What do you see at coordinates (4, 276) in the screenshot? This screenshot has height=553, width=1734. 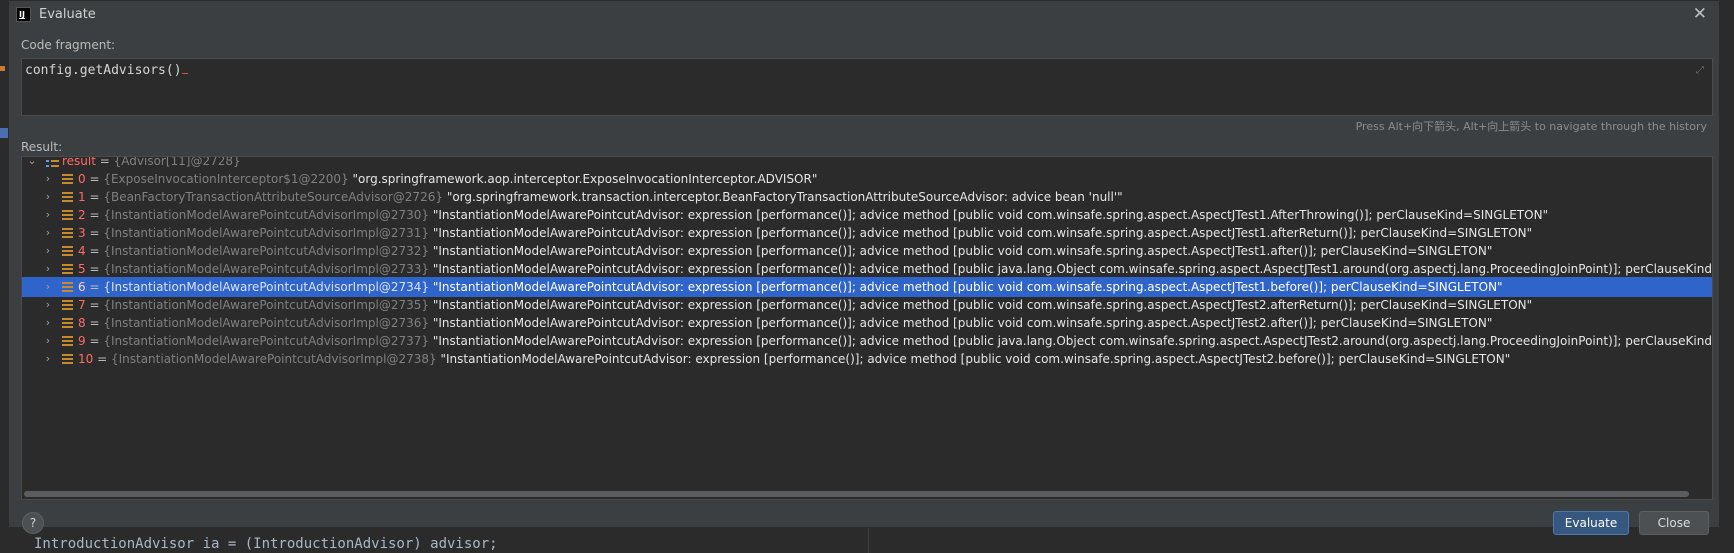 I see `editor-background-left` at bounding box center [4, 276].